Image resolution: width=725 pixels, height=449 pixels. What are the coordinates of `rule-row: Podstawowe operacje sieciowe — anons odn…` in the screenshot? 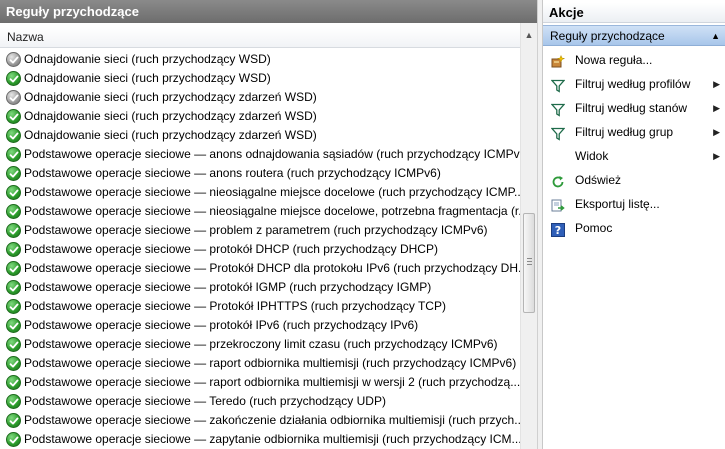 It's located at (260, 154).